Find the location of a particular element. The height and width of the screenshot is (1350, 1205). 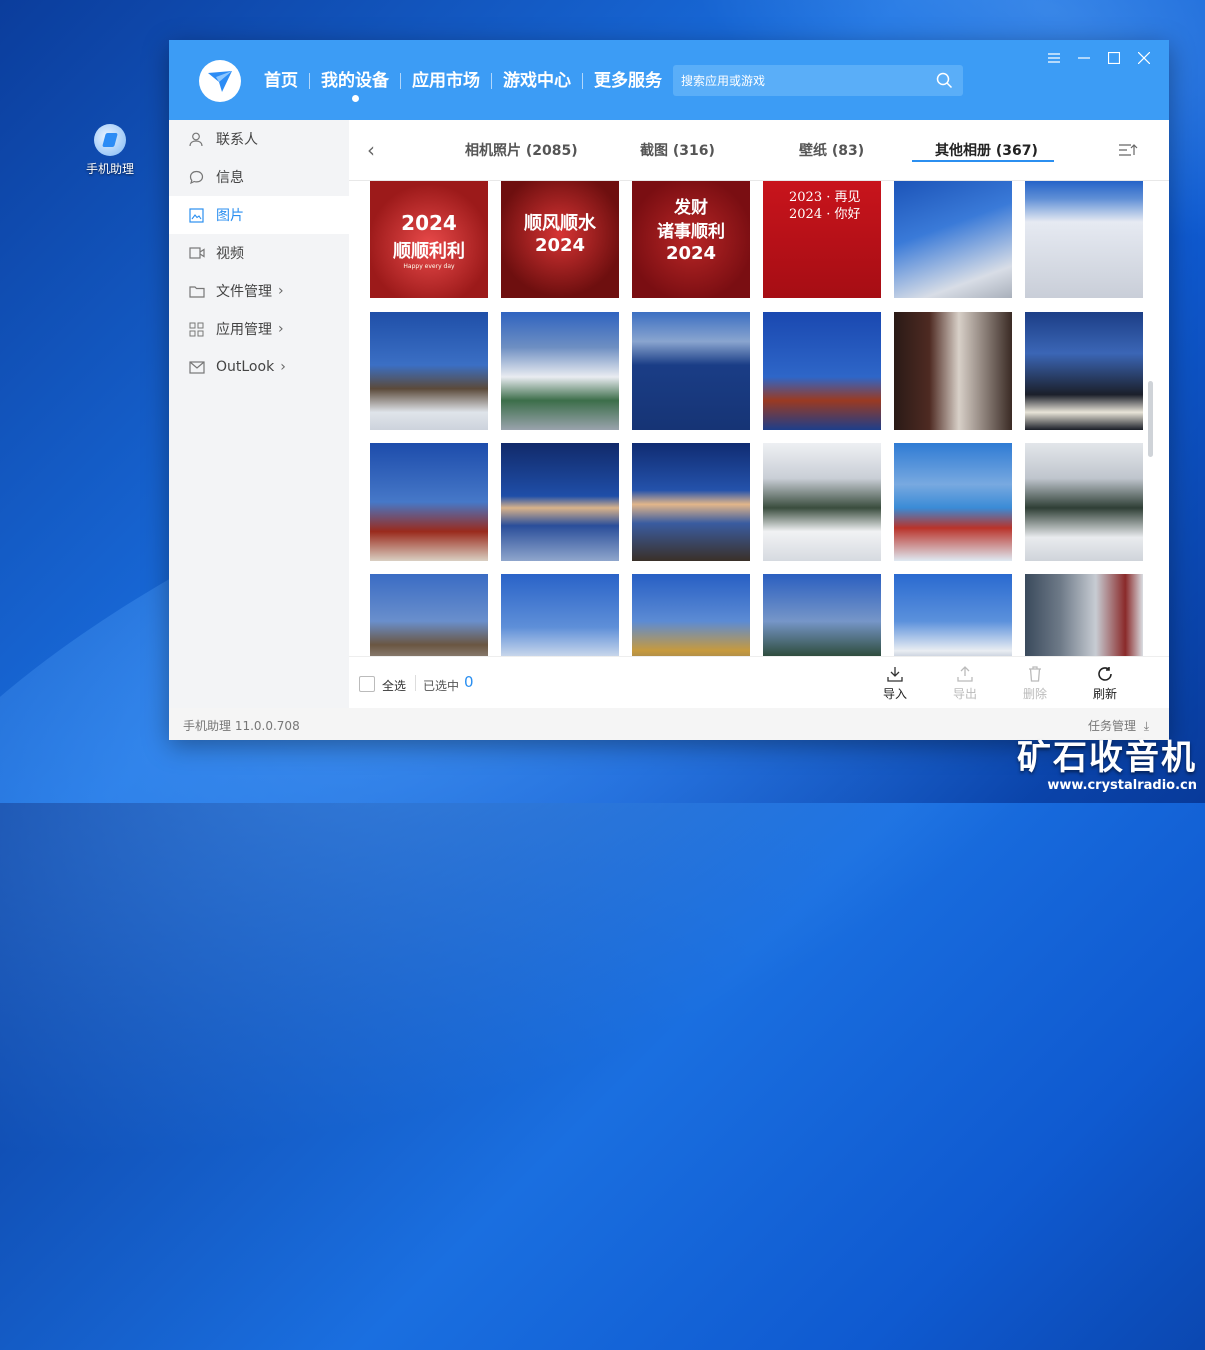

top-nav: 首页 我的设备 应用市场 游戏中心 更多服务 is located at coordinates (463, 85).